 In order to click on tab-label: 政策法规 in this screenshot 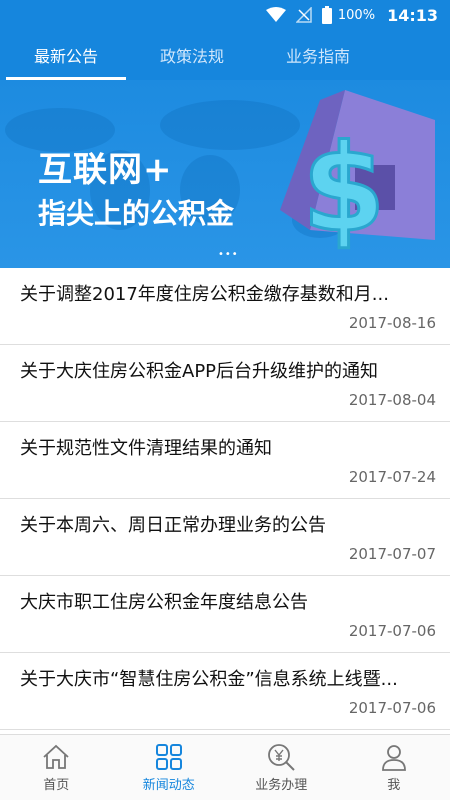, I will do `click(191, 56)`.